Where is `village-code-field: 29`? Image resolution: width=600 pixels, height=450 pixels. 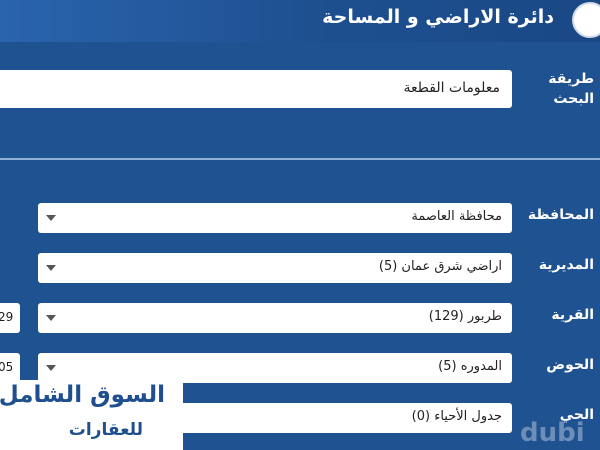
village-code-field: 29 is located at coordinates (10, 318).